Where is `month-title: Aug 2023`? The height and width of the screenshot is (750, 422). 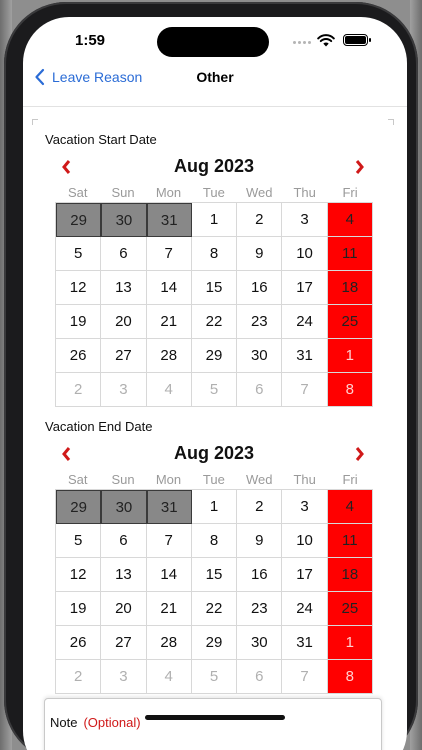 month-title: Aug 2023 is located at coordinates (214, 453).